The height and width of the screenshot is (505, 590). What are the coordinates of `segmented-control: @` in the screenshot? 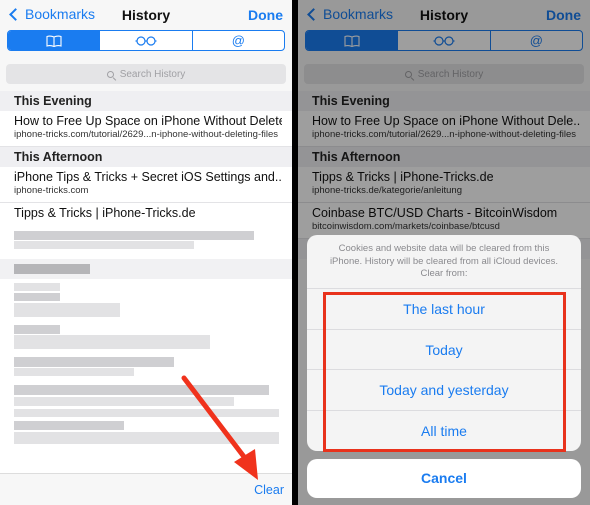 It's located at (146, 40).